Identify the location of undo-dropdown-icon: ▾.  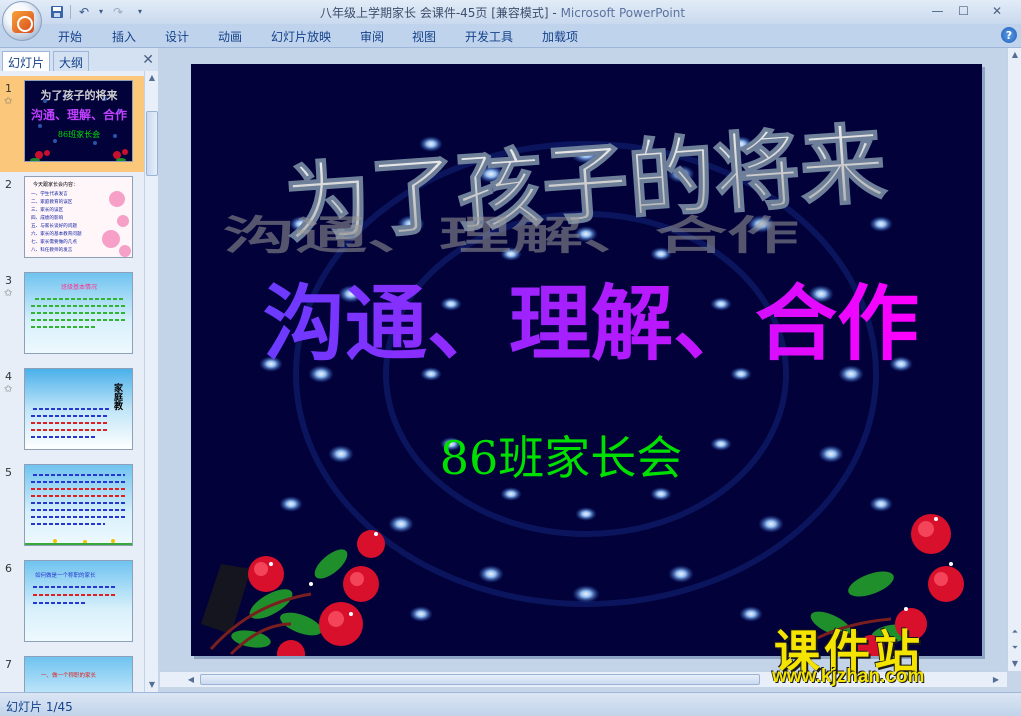
(101, 11).